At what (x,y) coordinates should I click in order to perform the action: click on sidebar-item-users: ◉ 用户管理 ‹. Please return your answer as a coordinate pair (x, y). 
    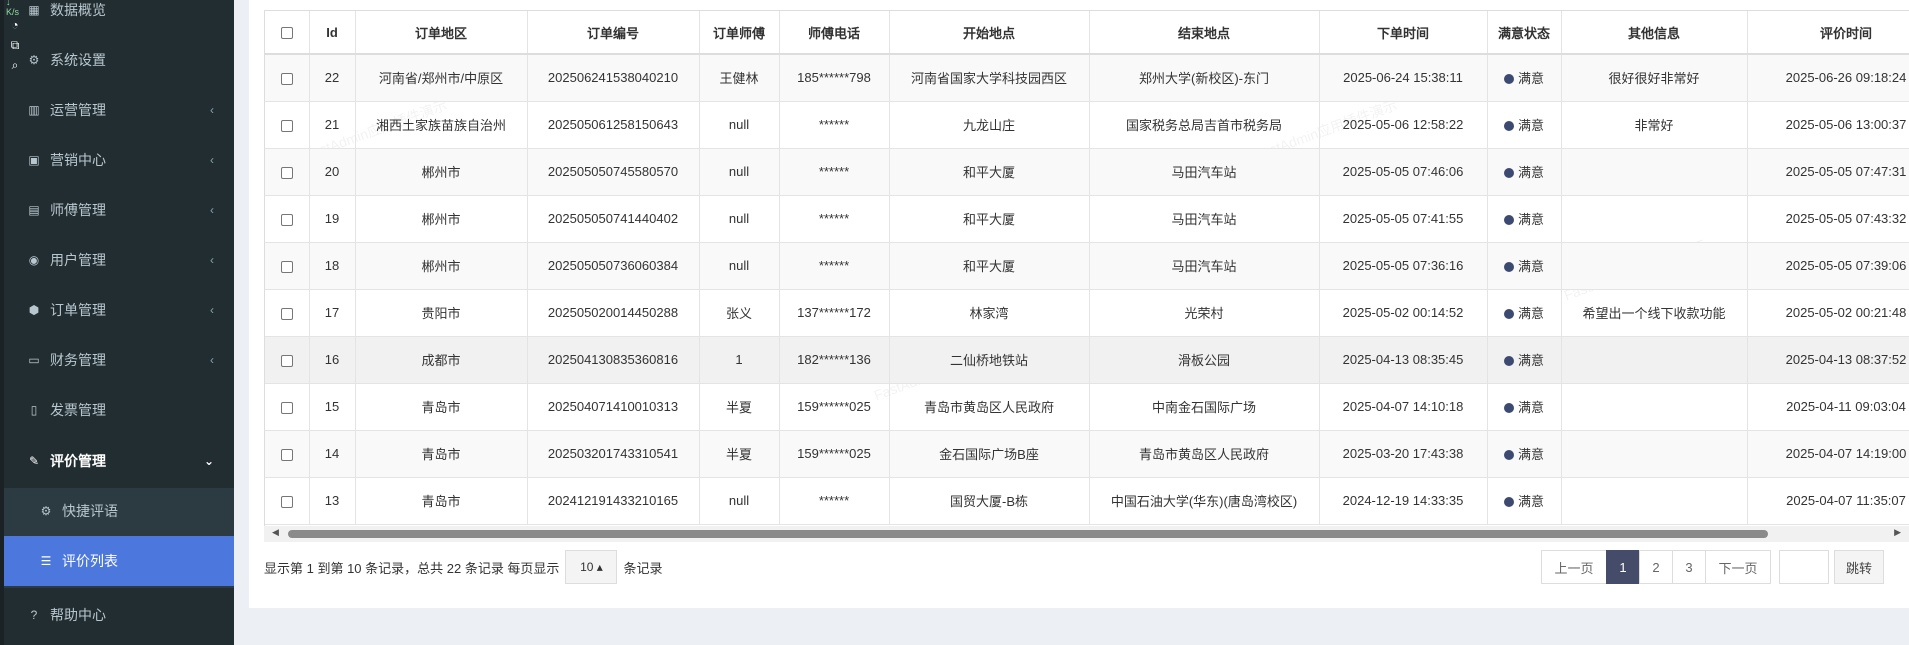
    Looking at the image, I should click on (119, 260).